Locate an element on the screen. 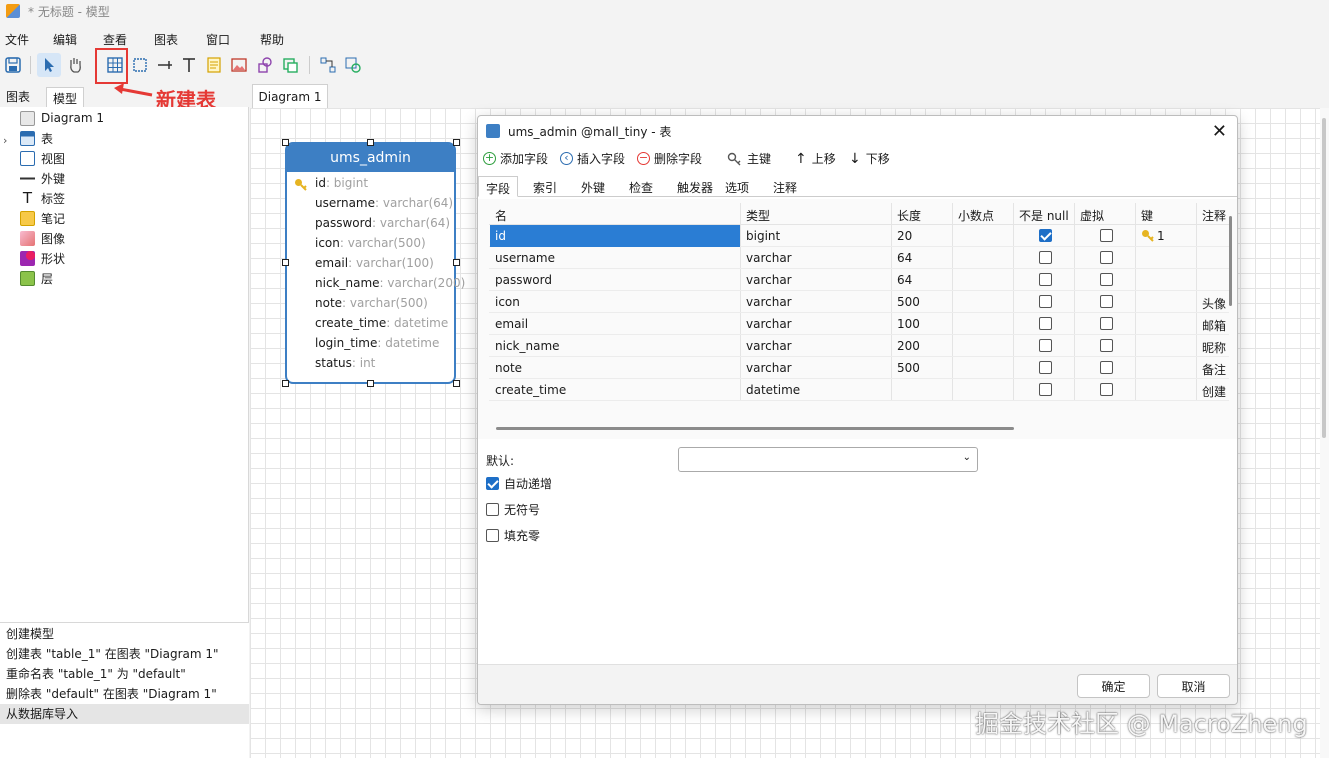 The height and width of the screenshot is (758, 1329). table-row: email varchar 100 邮箱 is located at coordinates (859, 324).